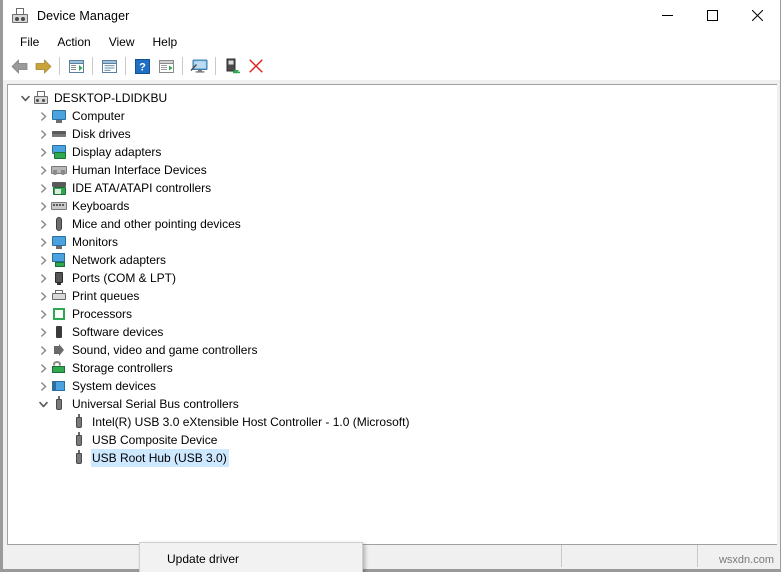 This screenshot has width=781, height=572. What do you see at coordinates (166, 66) in the screenshot?
I see `update-driver-button` at bounding box center [166, 66].